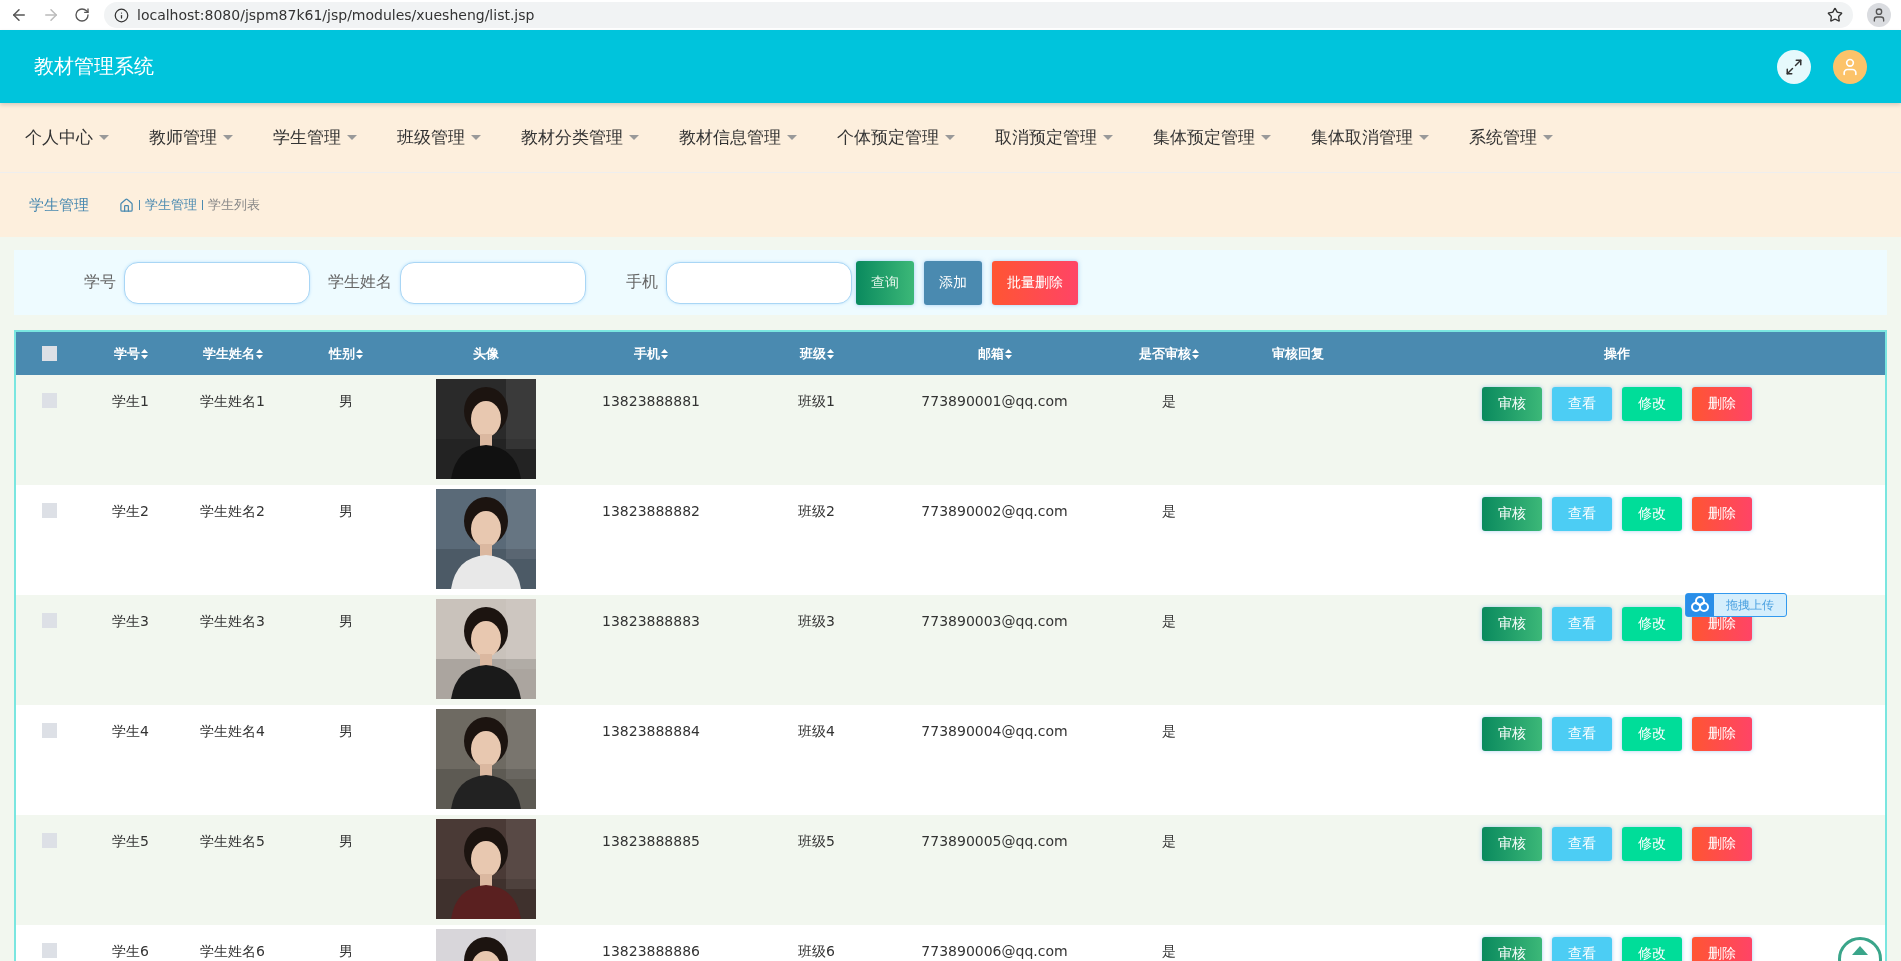  What do you see at coordinates (642, 282) in the screenshot?
I see `field-label: 手机` at bounding box center [642, 282].